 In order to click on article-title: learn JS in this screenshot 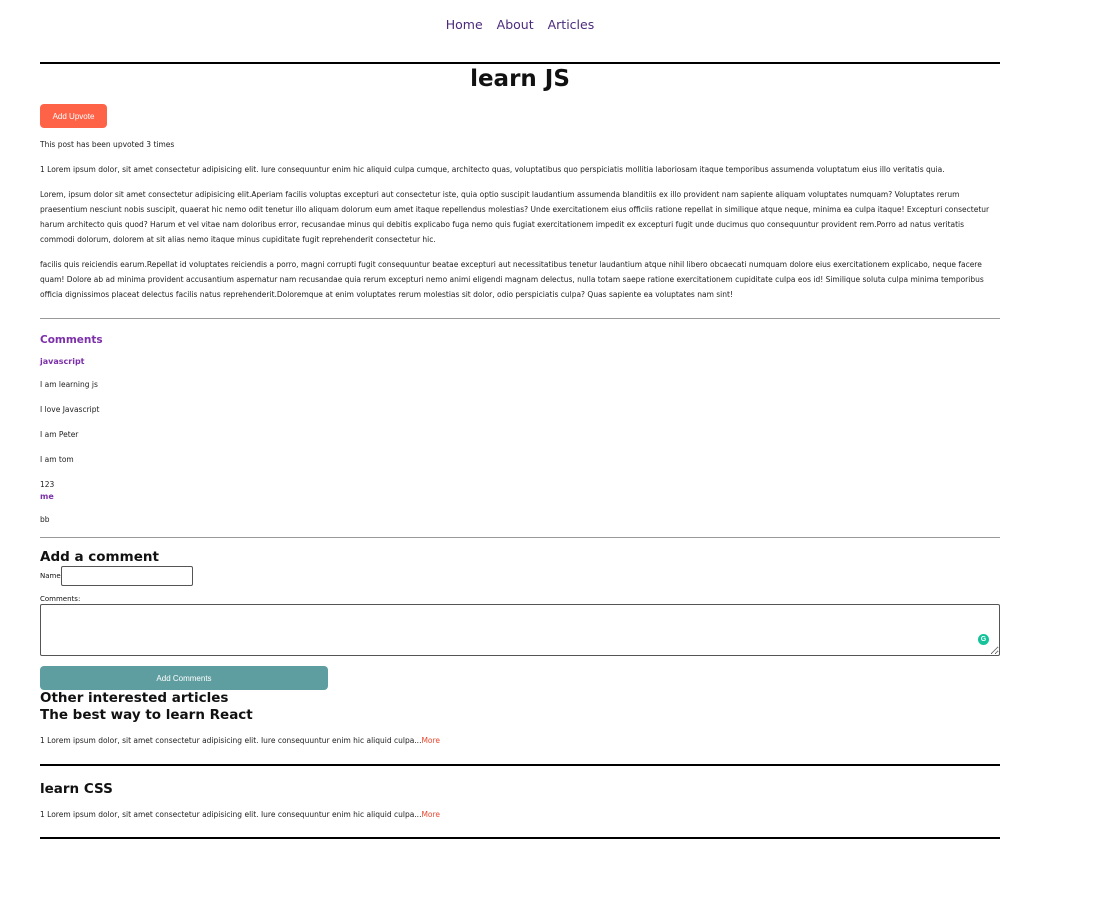, I will do `click(520, 79)`.